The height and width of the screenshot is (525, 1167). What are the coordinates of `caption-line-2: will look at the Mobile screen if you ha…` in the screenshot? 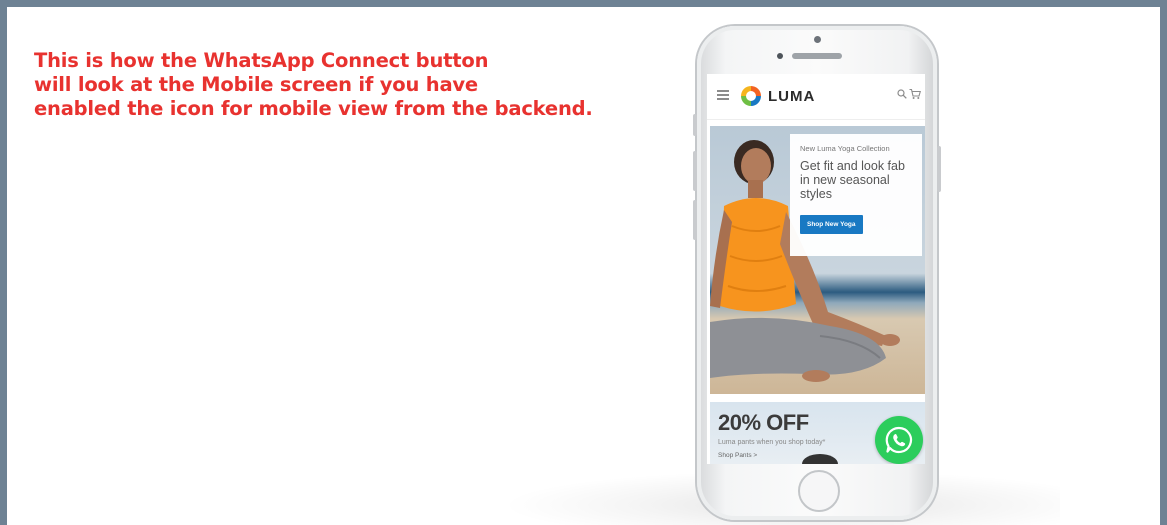 It's located at (256, 84).